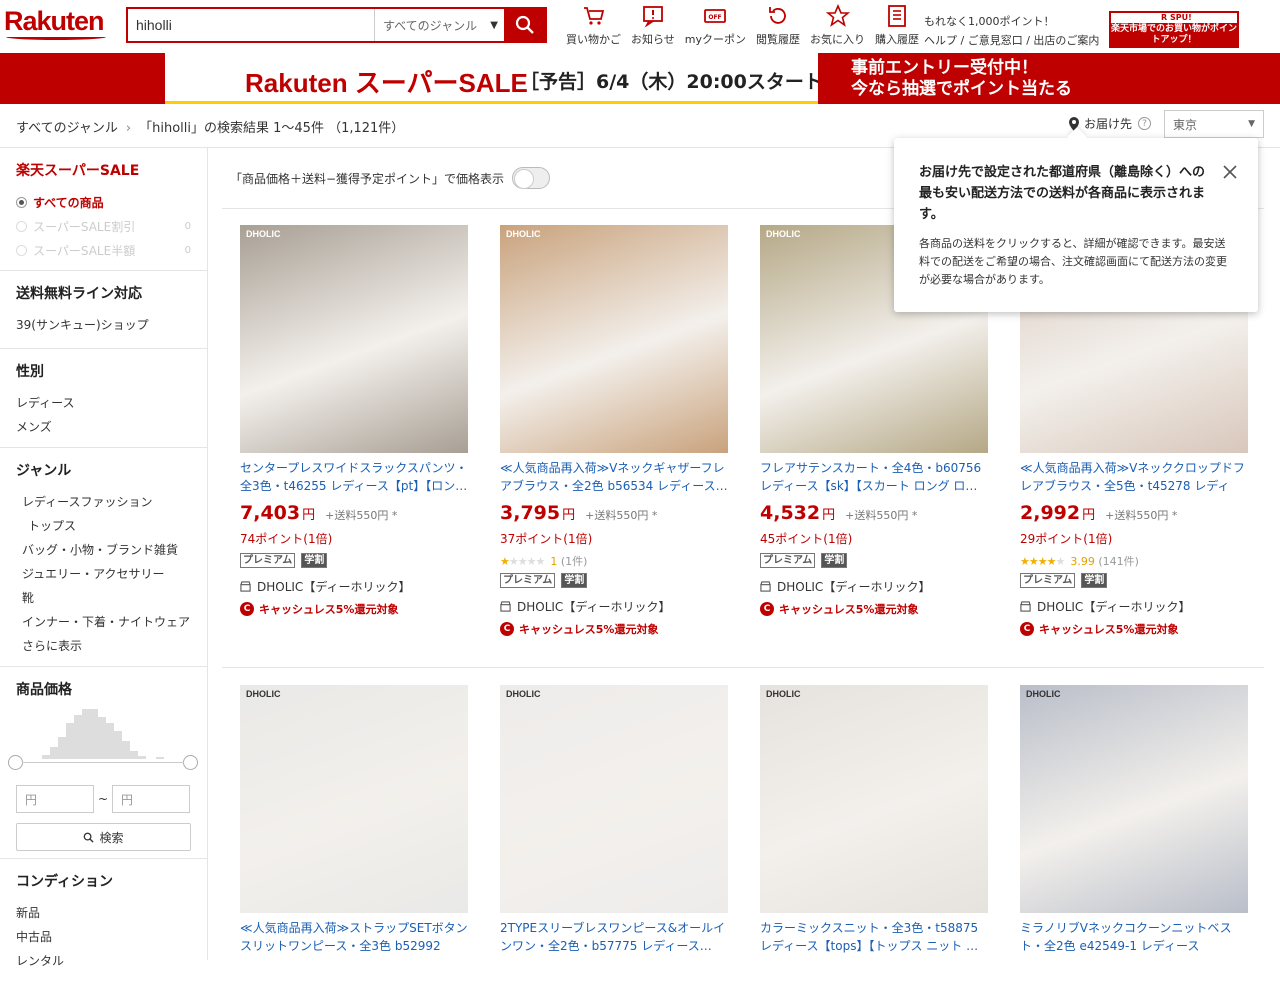 Image resolution: width=1280 pixels, height=983 pixels. Describe the element at coordinates (1230, 172) in the screenshot. I see `close-icon` at that location.